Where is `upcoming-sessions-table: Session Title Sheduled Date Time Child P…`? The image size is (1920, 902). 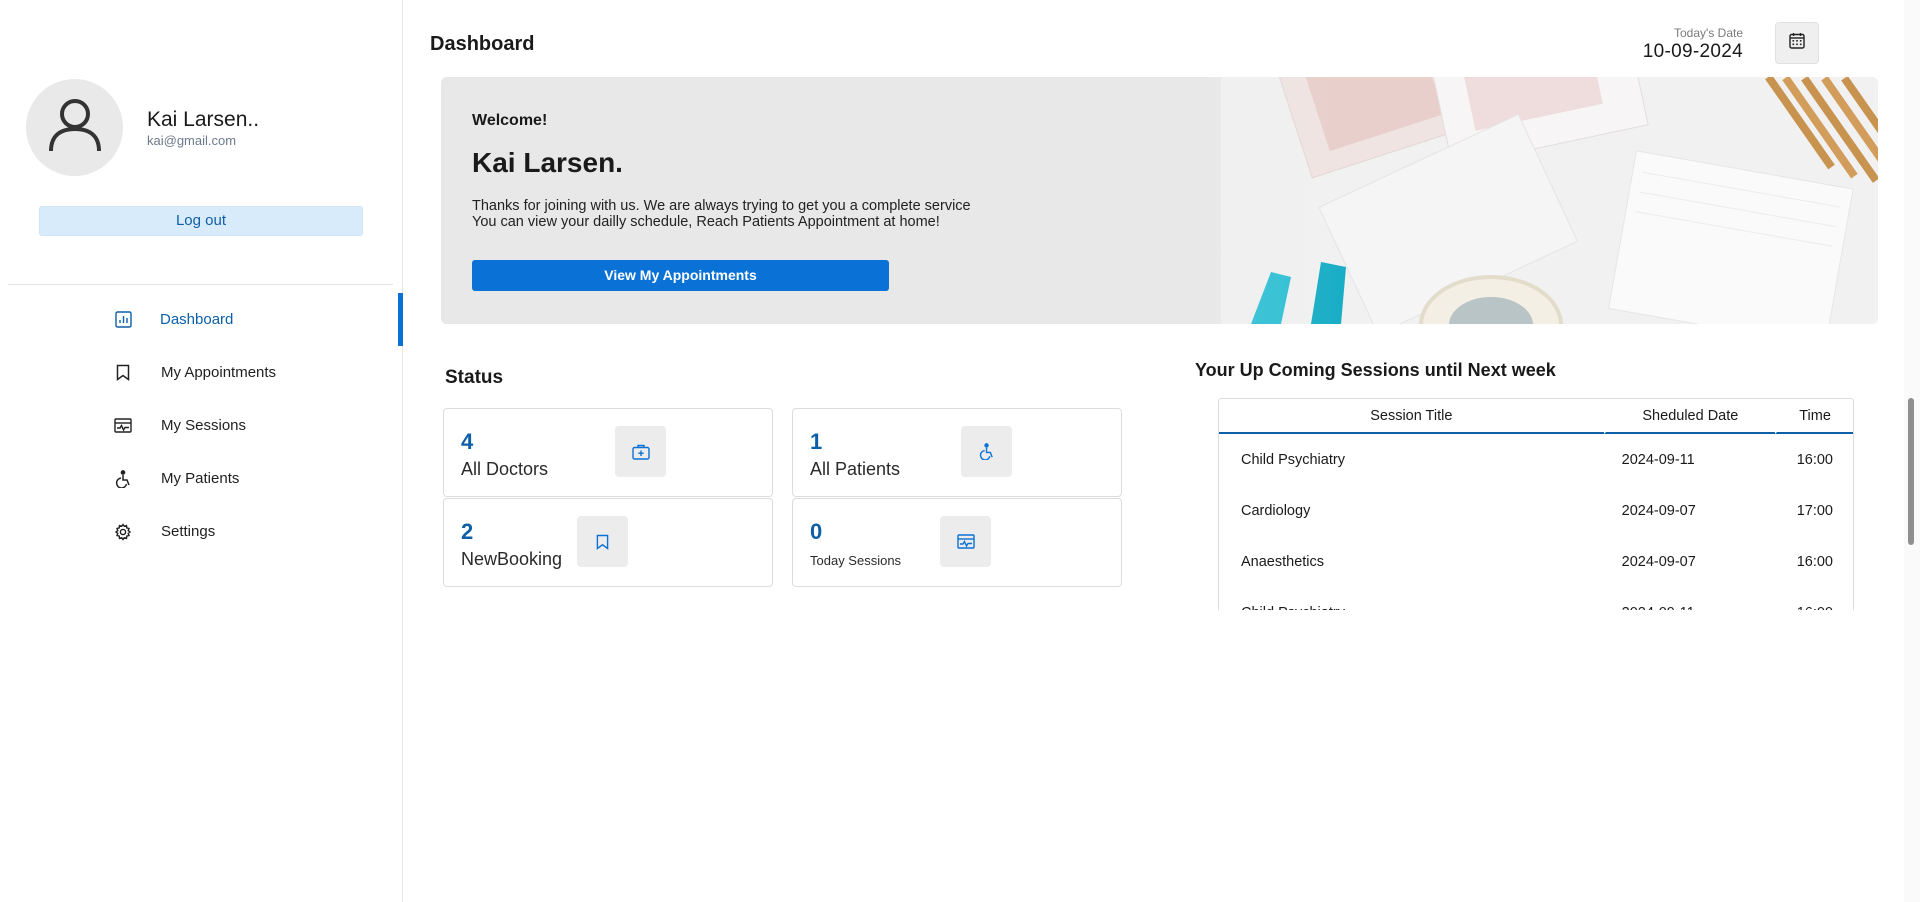 upcoming-sessions-table: Session Title Sheduled Date Time Child P… is located at coordinates (1536, 504).